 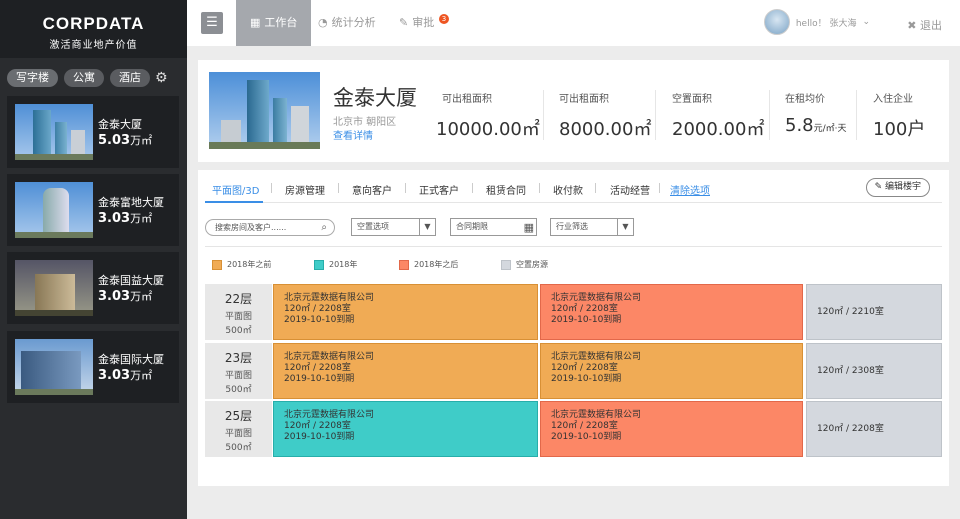 I want to click on industry-select: 行业筛选 ▼, so click(x=592, y=227).